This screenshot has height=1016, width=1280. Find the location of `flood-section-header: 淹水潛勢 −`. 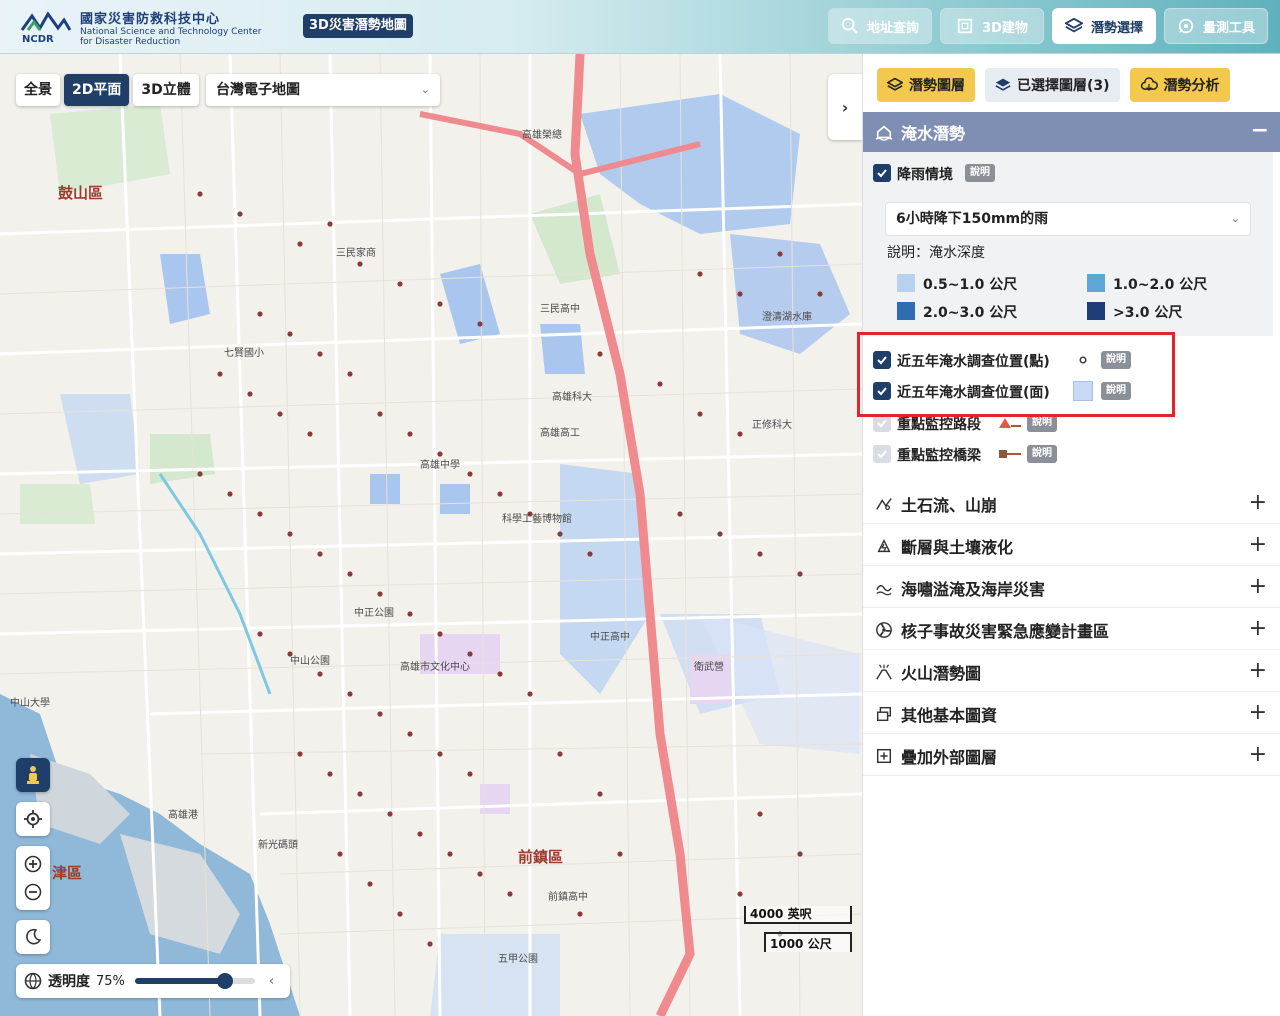

flood-section-header: 淹水潛勢 − is located at coordinates (1071, 132).